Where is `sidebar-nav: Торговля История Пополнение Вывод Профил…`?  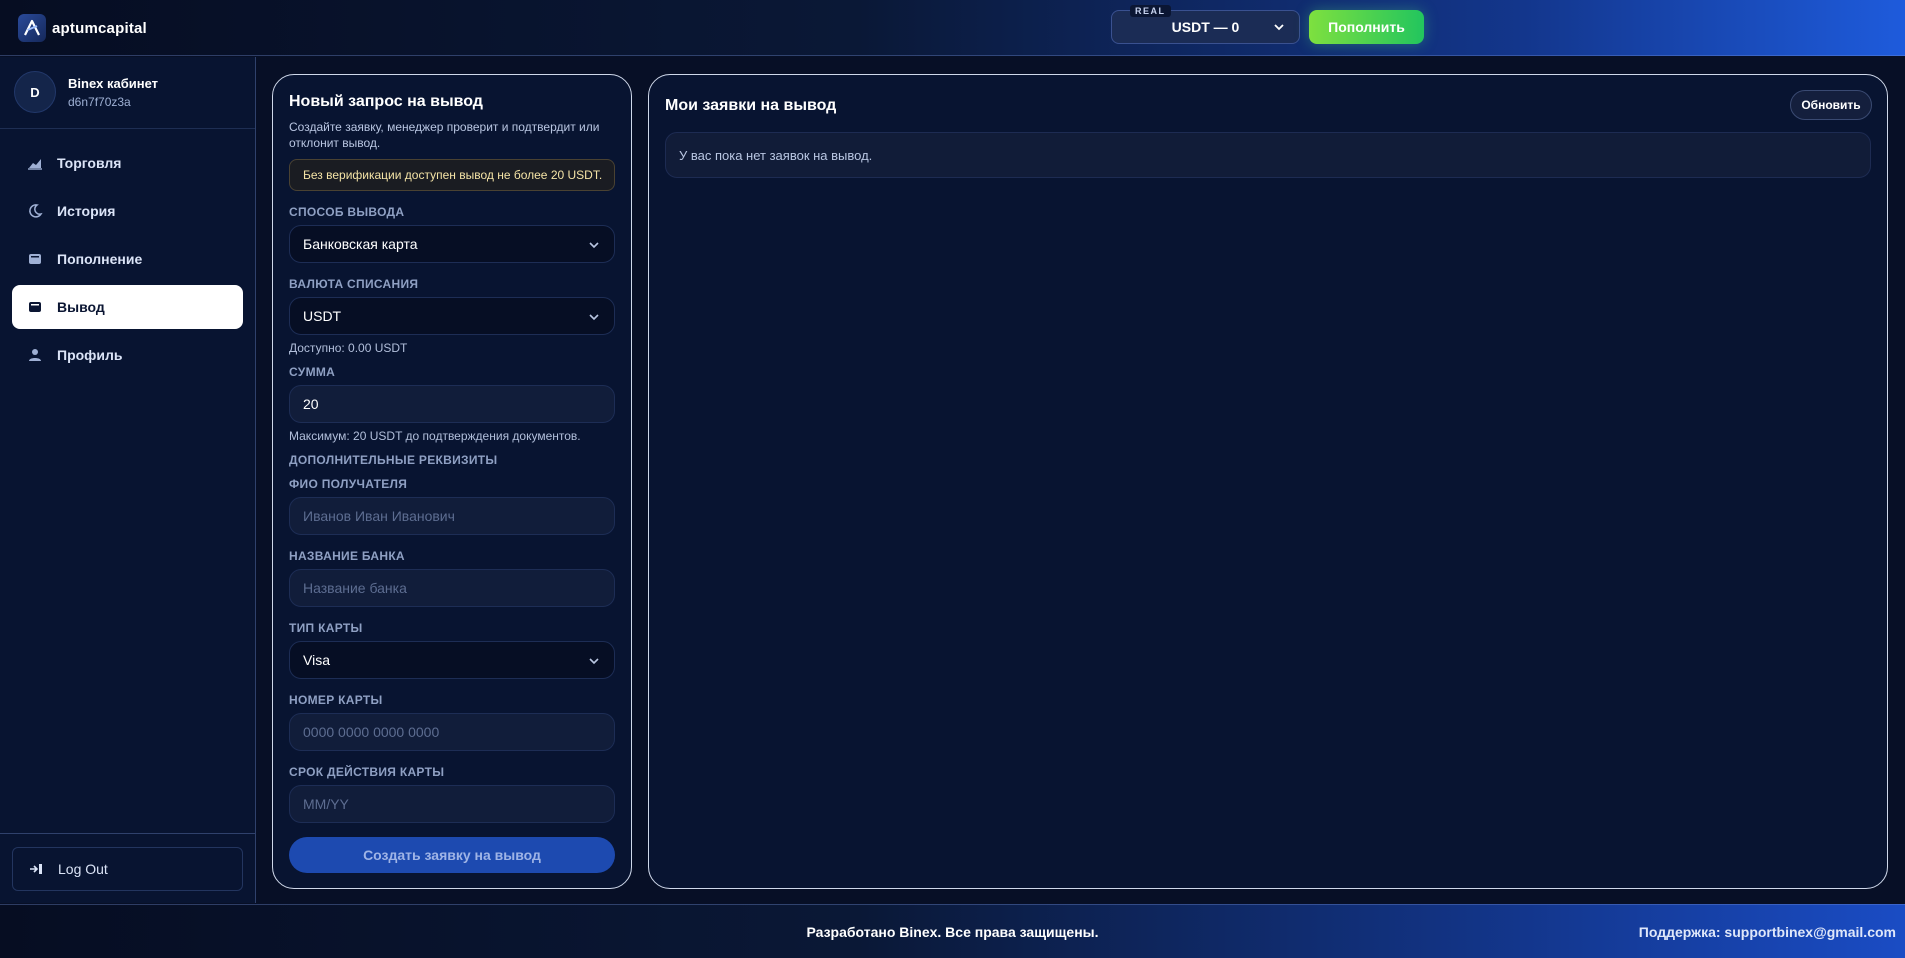
sidebar-nav: Торговля История Пополнение Вывод Профил… is located at coordinates (127, 261).